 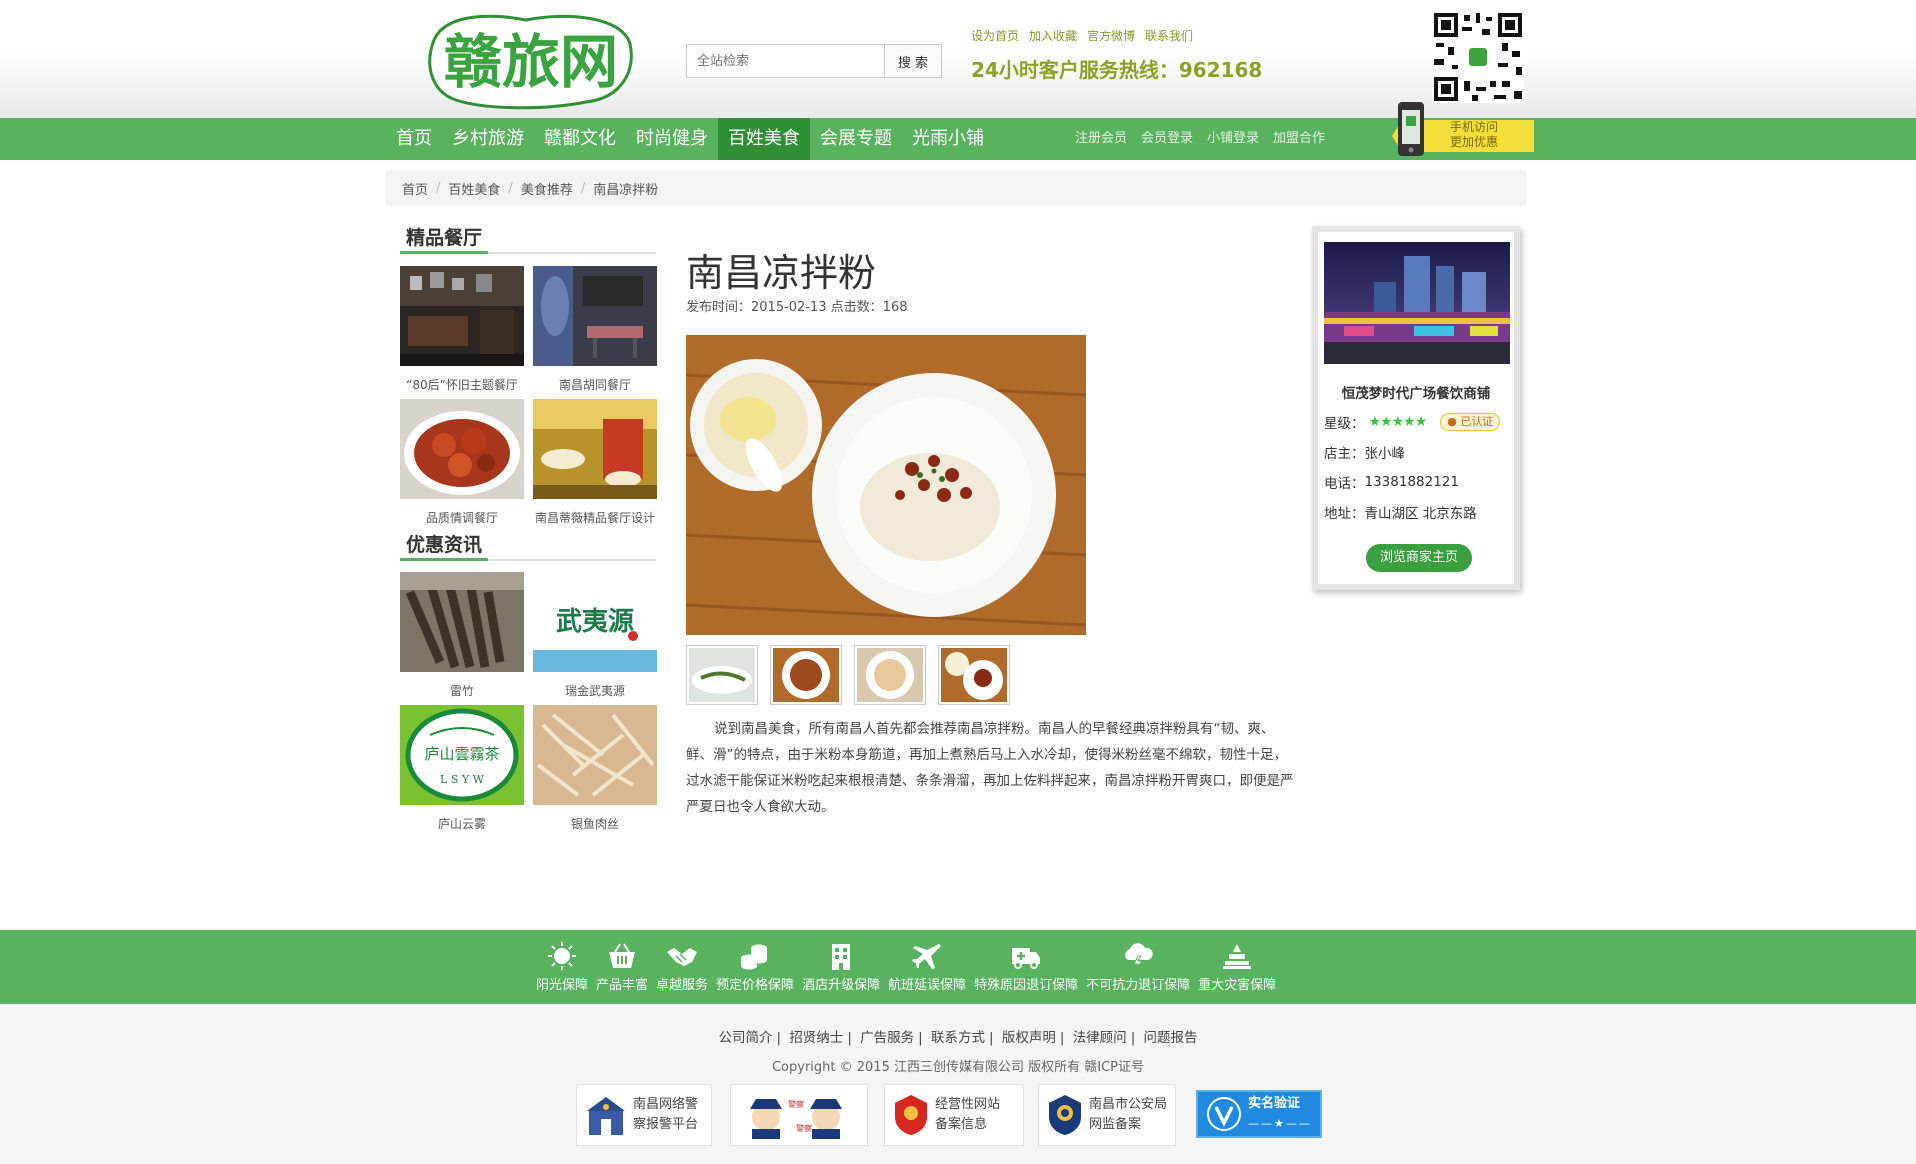 What do you see at coordinates (1474, 127) in the screenshot?
I see `mobile-promo-line1: 手机访问` at bounding box center [1474, 127].